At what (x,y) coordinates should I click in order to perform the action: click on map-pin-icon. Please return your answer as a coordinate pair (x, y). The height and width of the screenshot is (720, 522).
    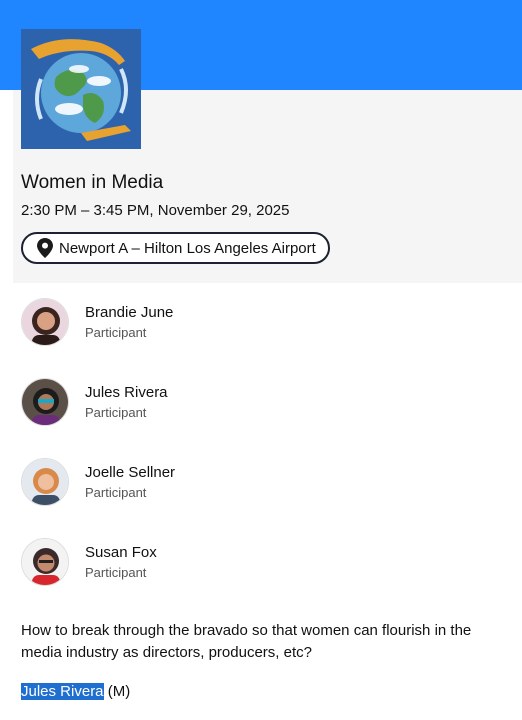
    Looking at the image, I should click on (45, 248).